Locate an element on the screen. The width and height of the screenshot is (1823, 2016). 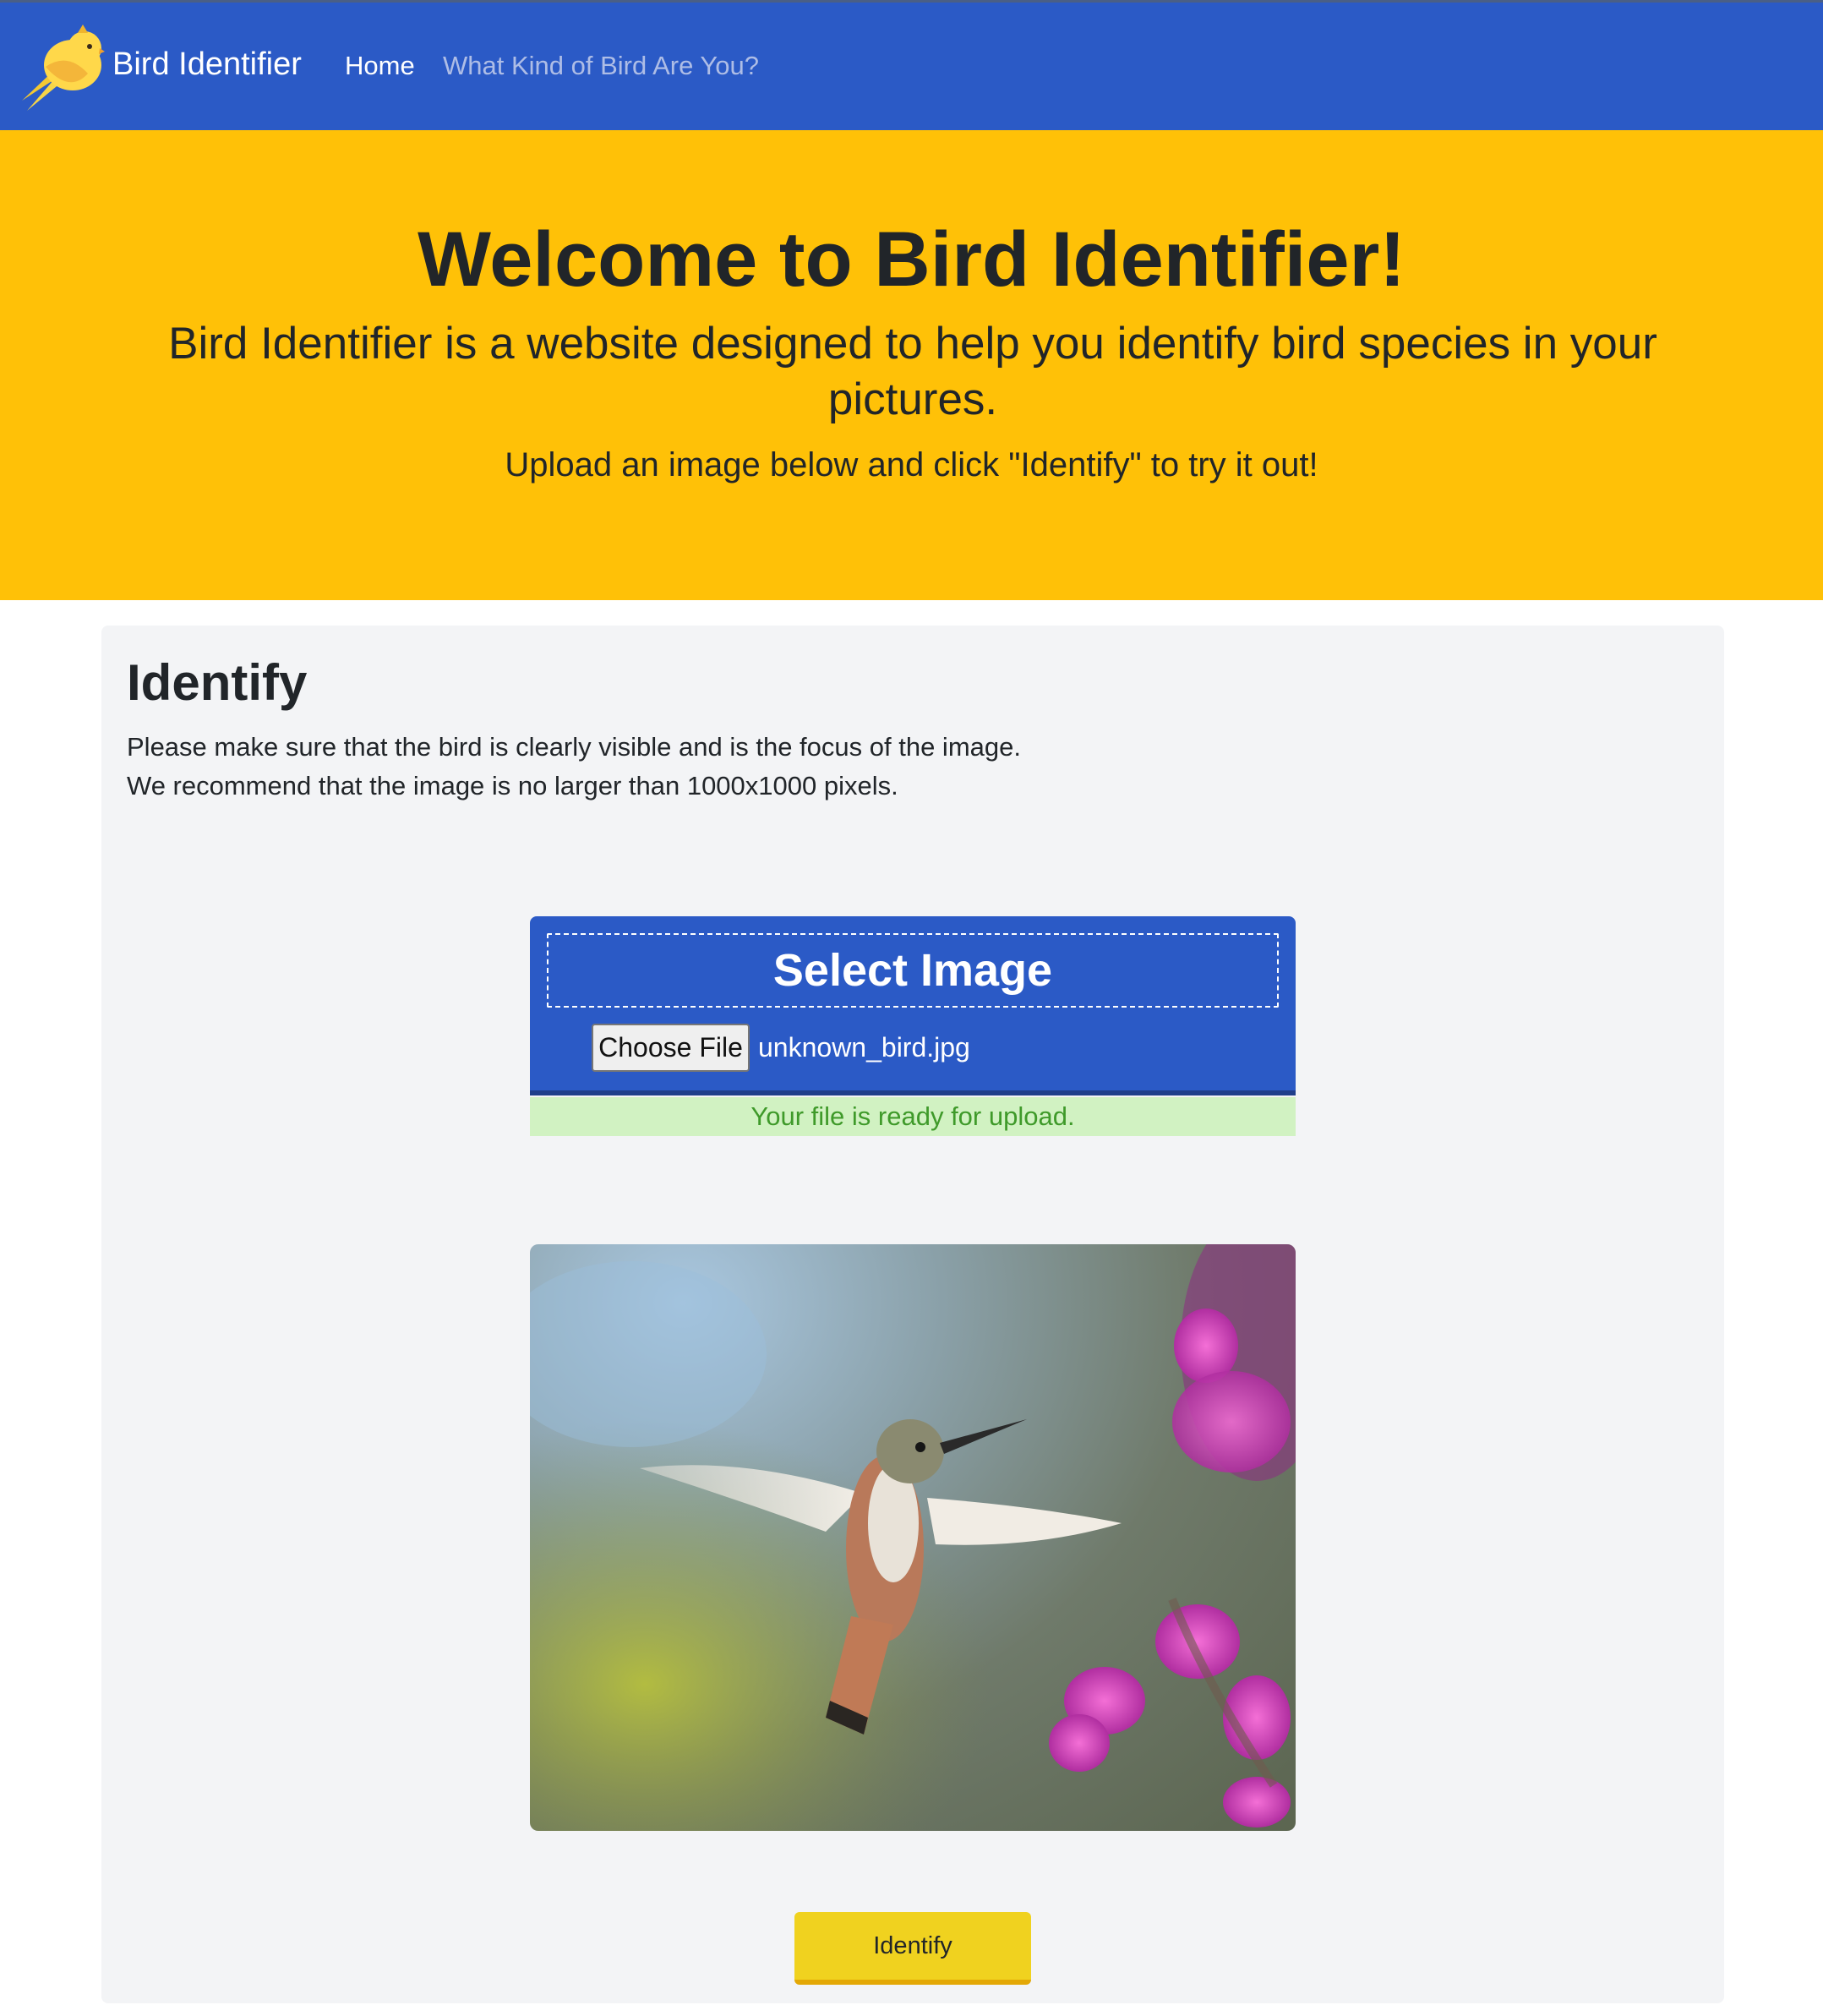
nav-link-what-kind-of-bird: What Kind of Bird Are You? is located at coordinates (601, 66).